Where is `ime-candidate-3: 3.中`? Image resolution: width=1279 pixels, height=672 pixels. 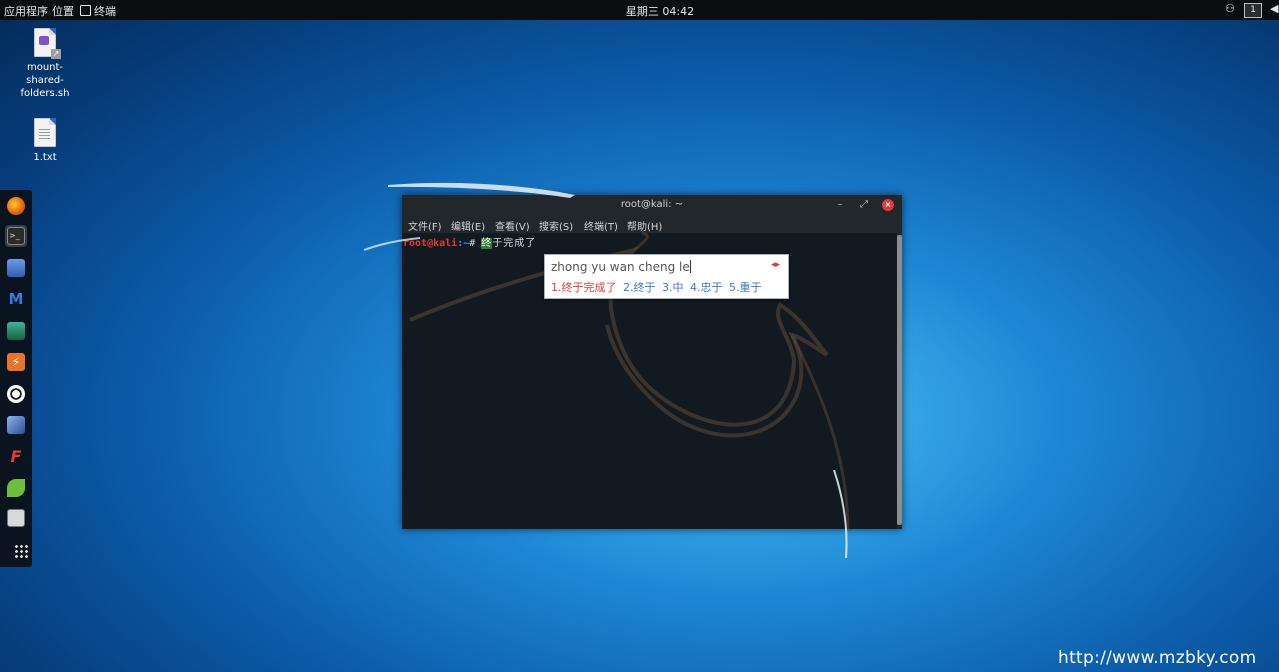
ime-candidate-3: 3.中 is located at coordinates (673, 287).